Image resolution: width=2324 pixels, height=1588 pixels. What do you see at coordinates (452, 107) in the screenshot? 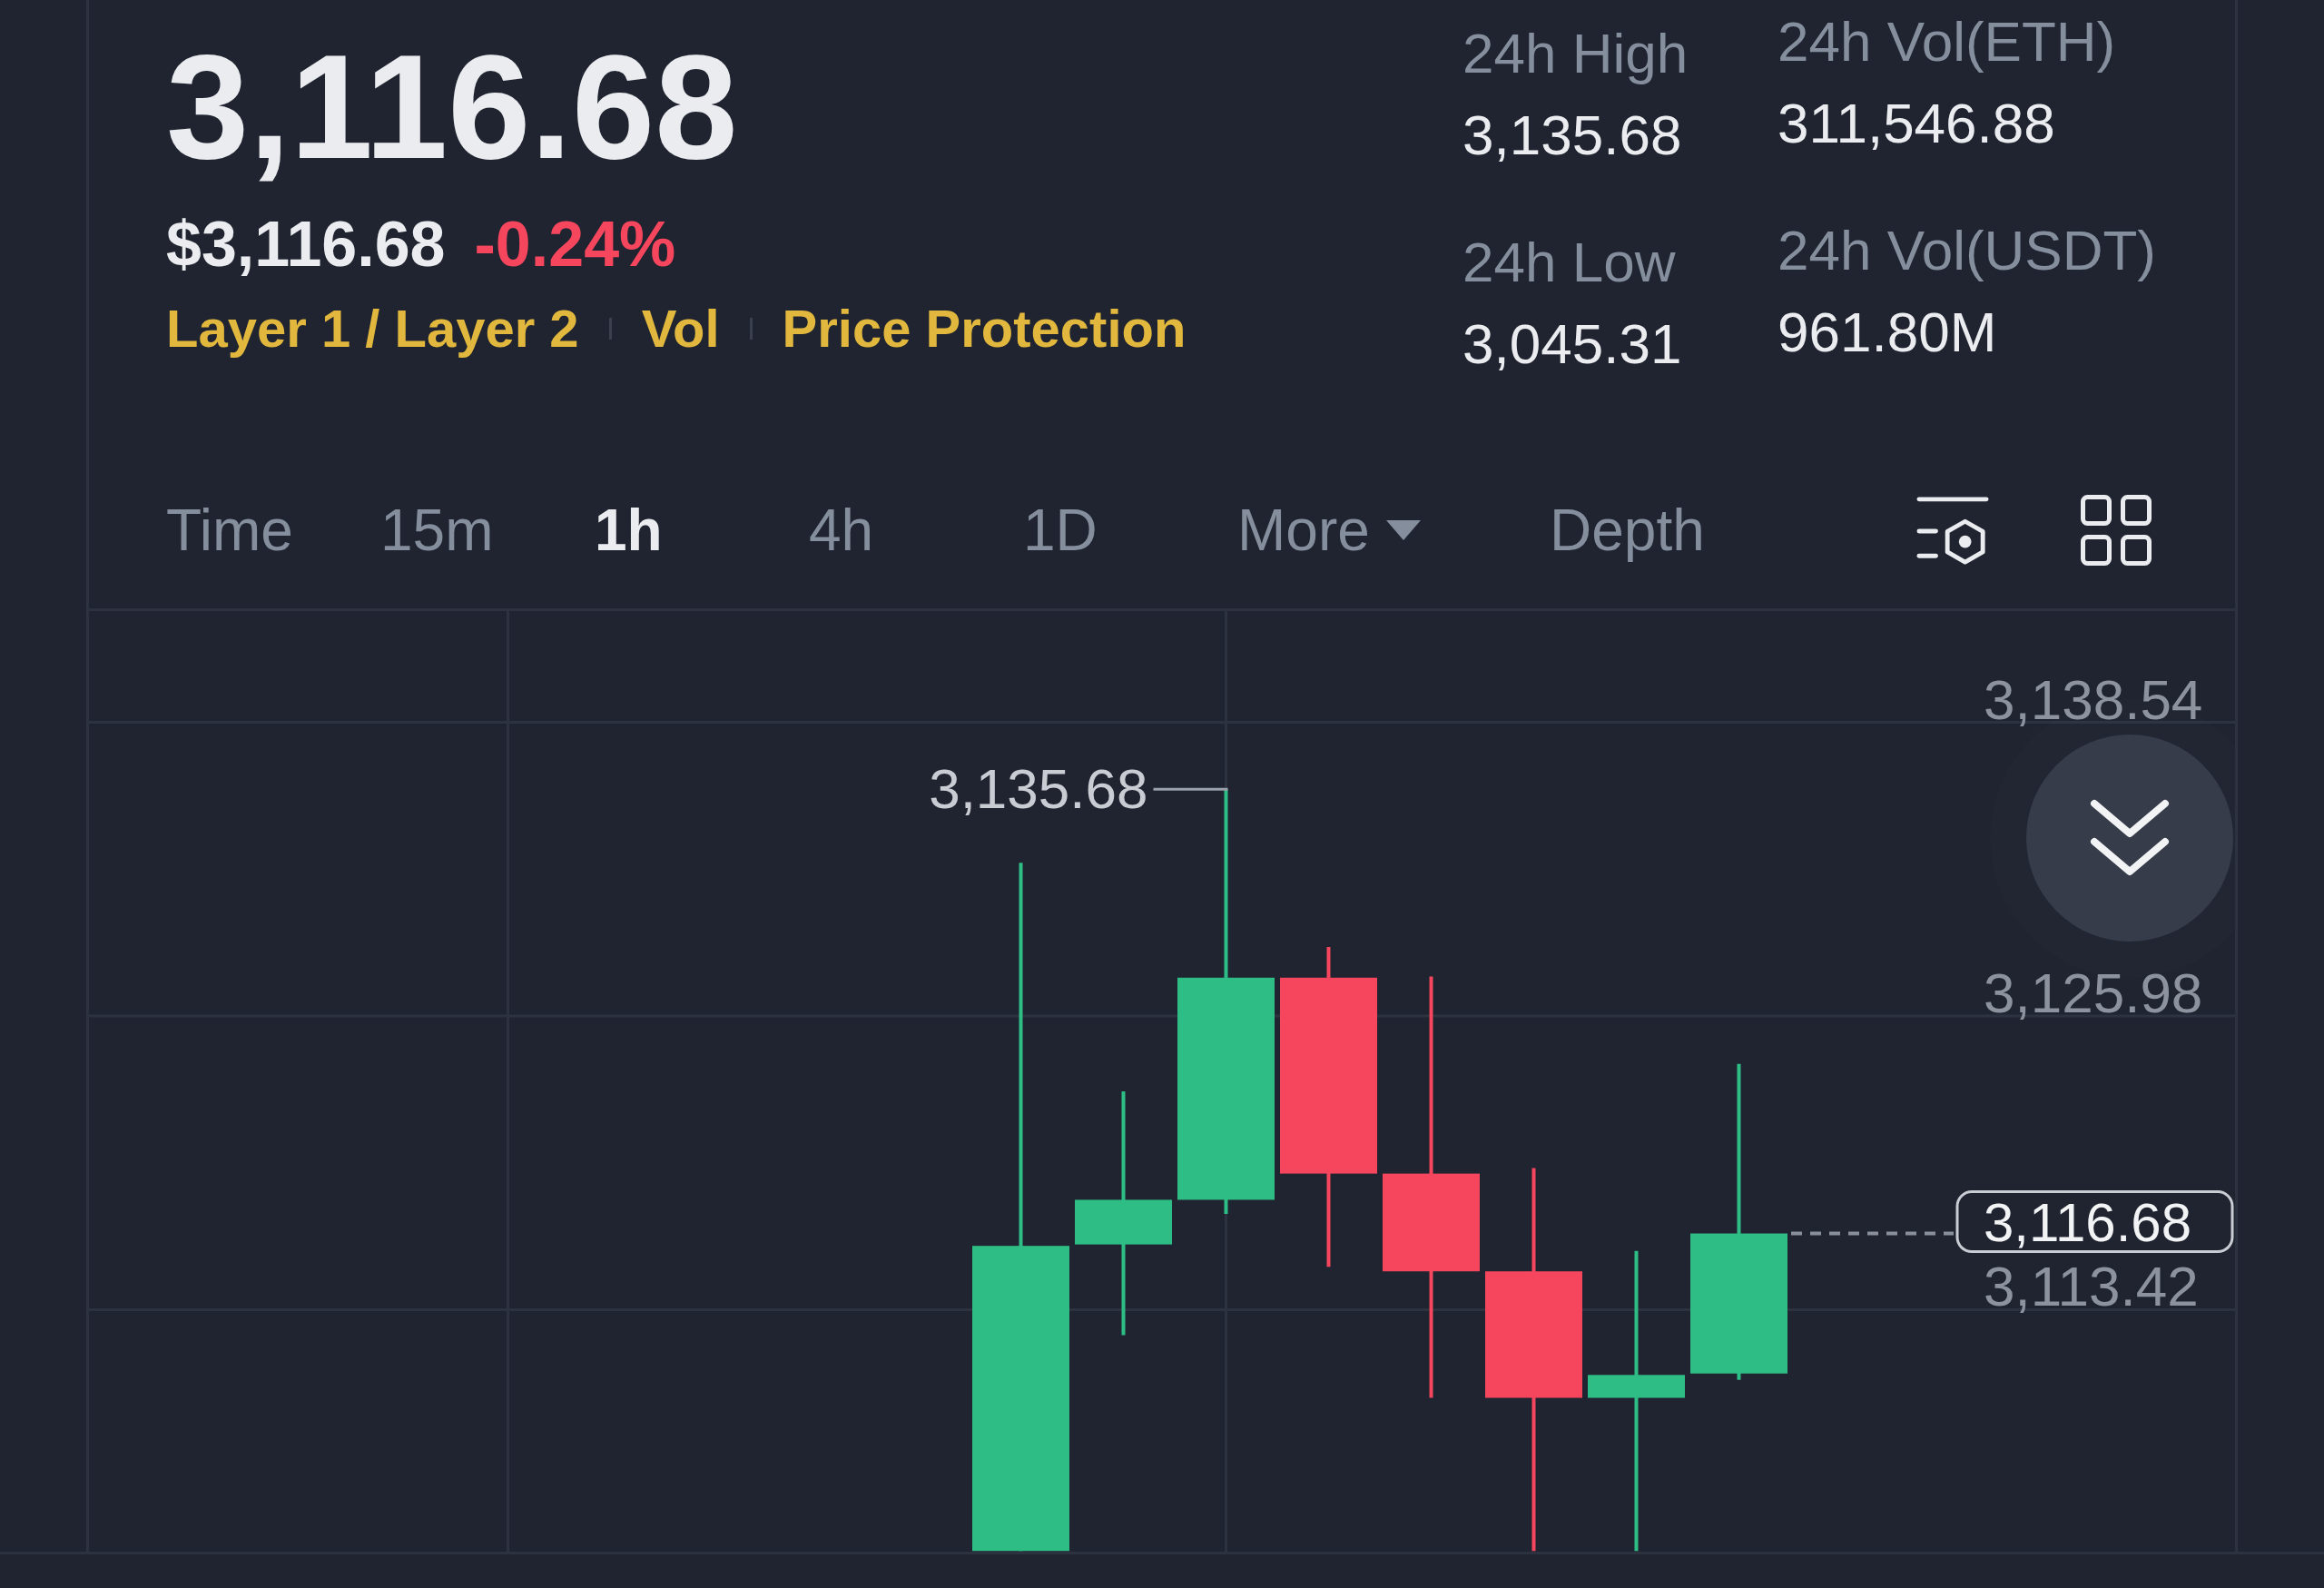
I see `last-price: 3,116.68` at bounding box center [452, 107].